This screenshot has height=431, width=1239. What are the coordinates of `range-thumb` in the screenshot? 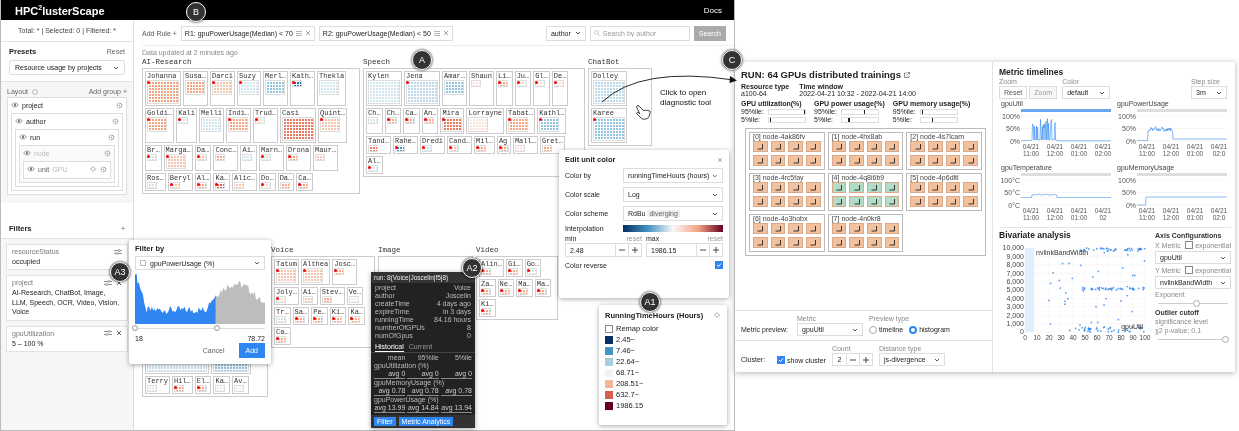 It's located at (135, 328).